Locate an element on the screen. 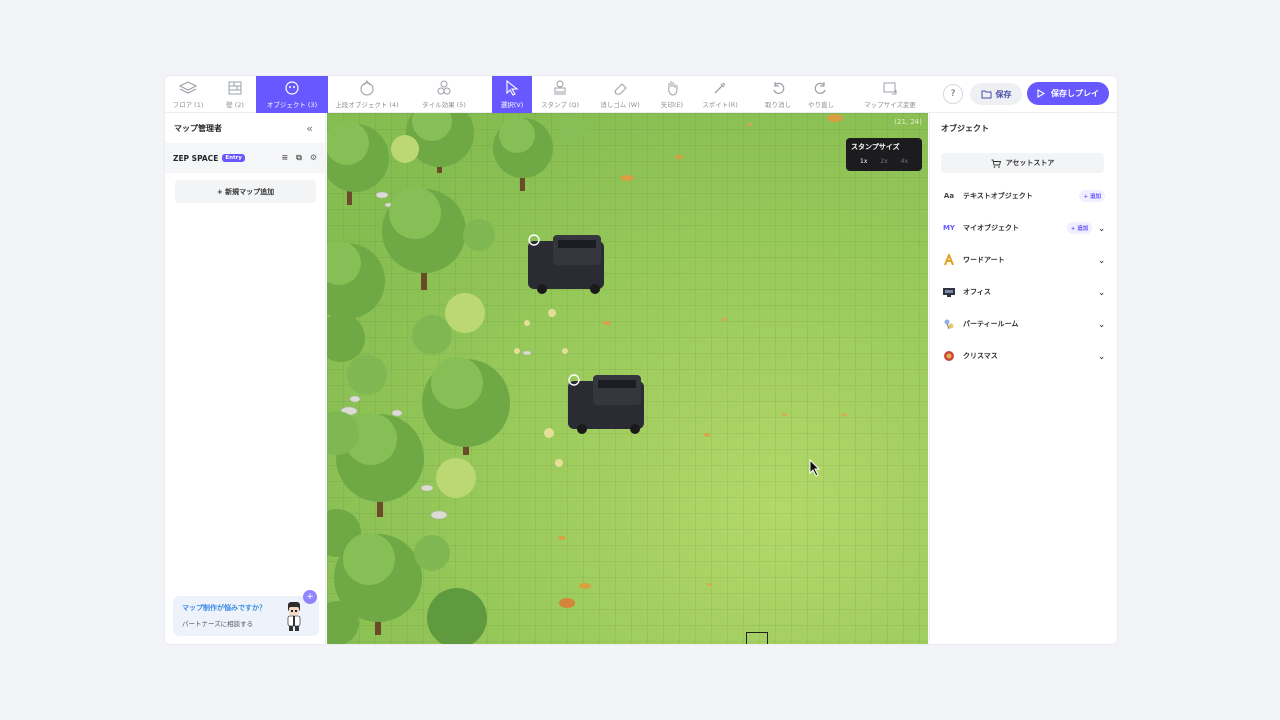  wall-icon is located at coordinates (235, 88).